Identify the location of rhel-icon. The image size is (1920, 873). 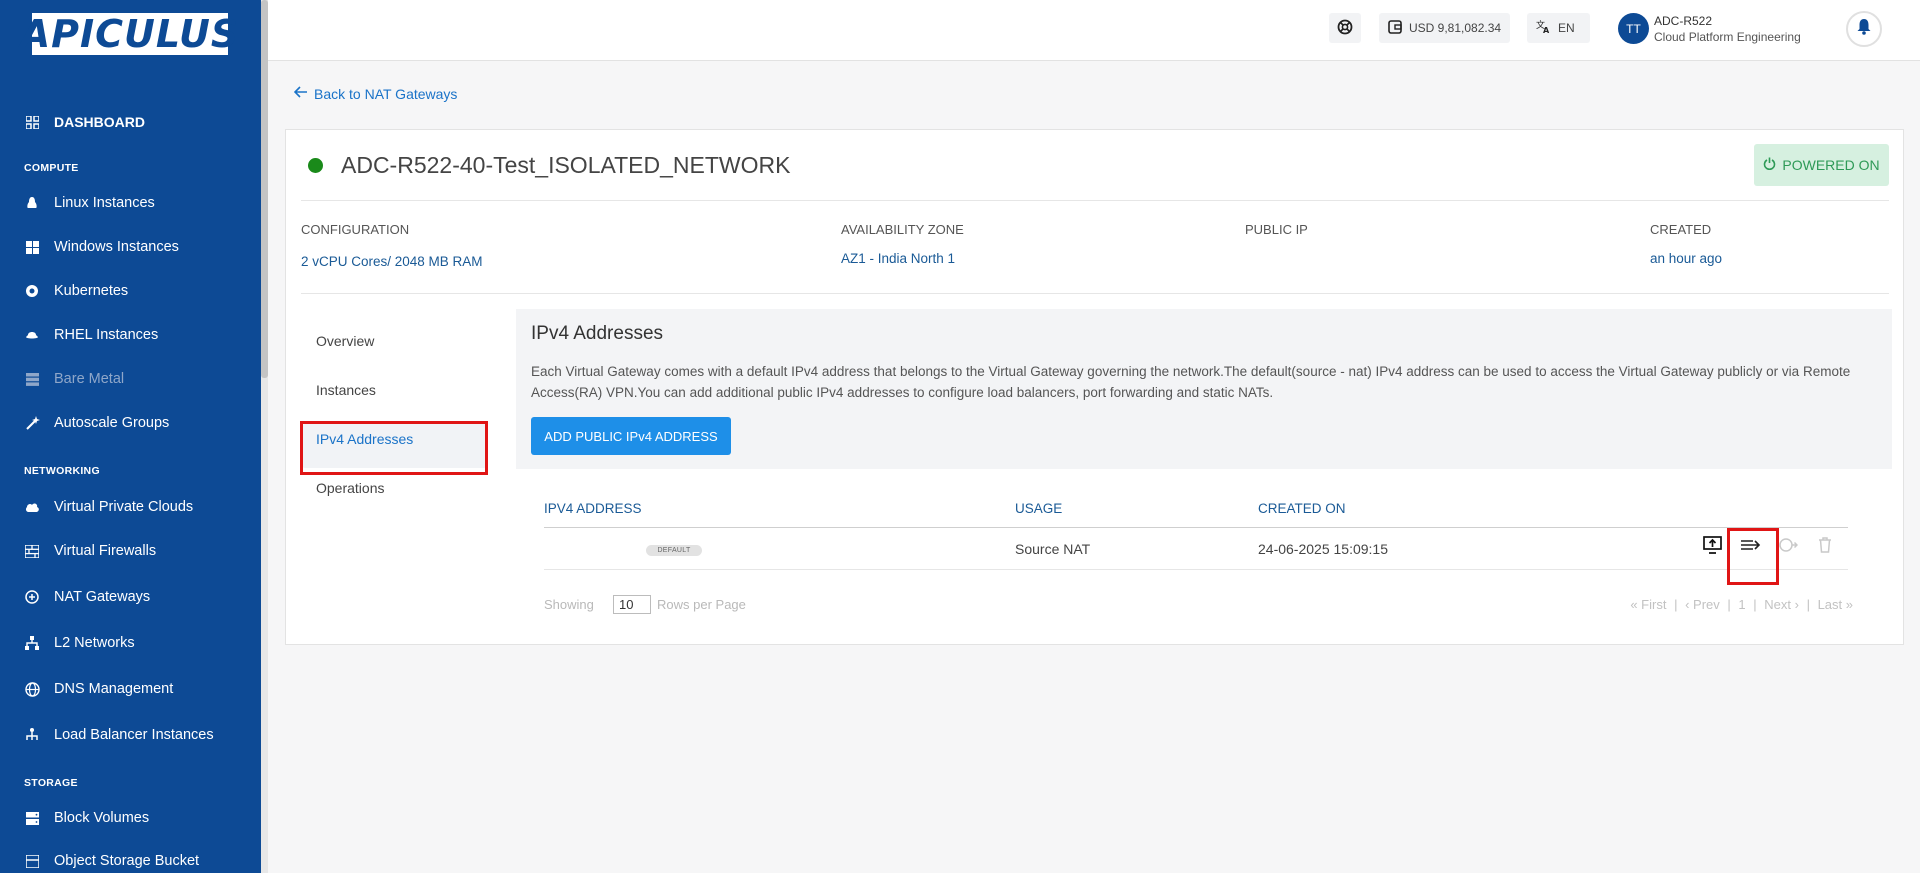
(32, 335).